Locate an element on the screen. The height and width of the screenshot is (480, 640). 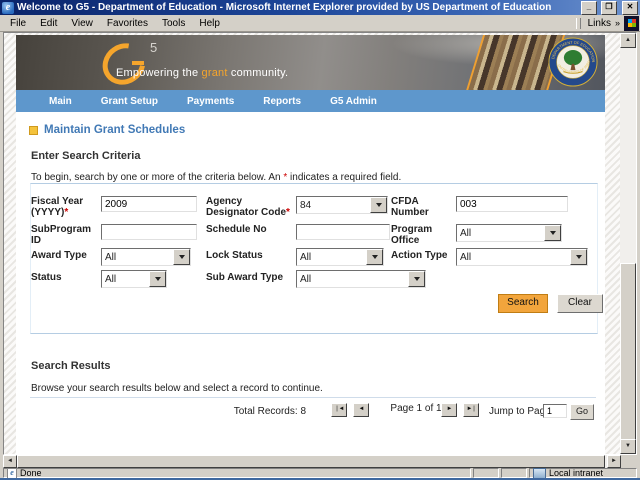
vertical-scrollbar: ▲ ▼ is located at coordinates (628, 243).